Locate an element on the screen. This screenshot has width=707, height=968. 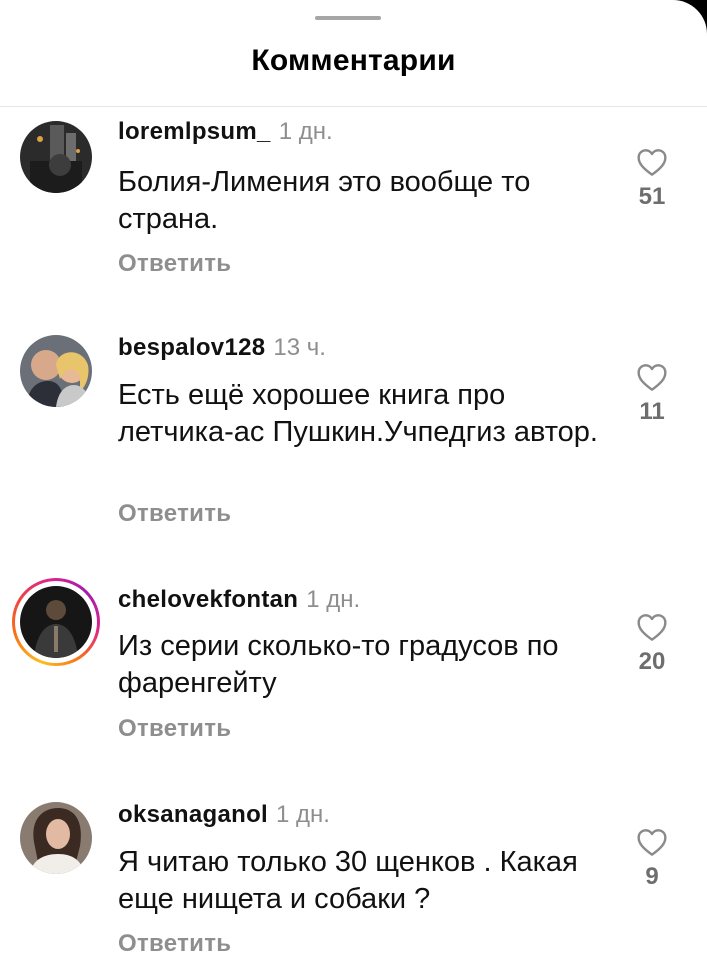
drag-handle is located at coordinates (348, 18).